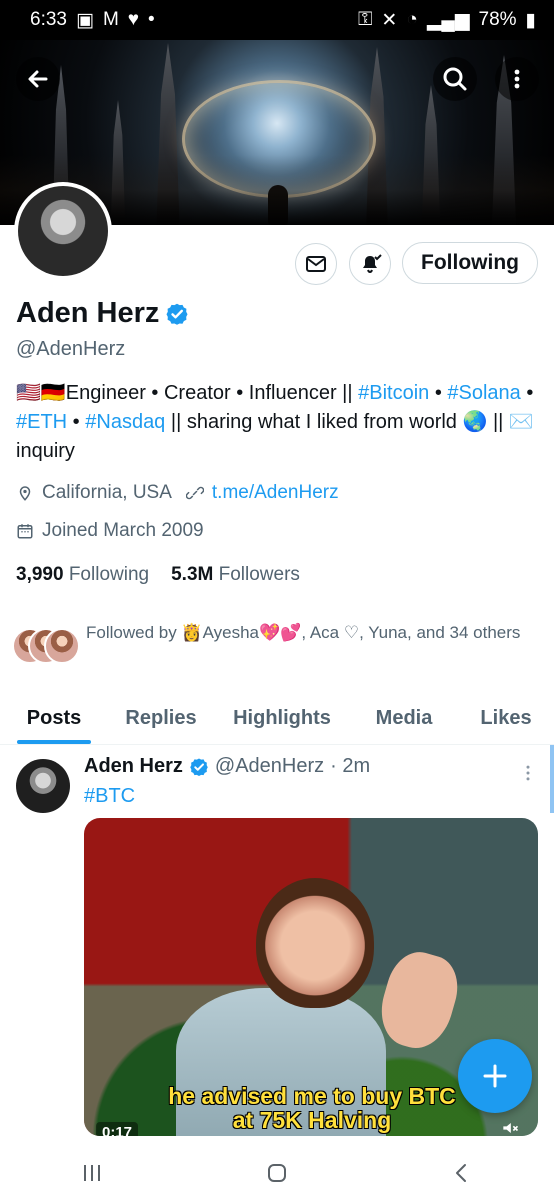  I want to click on location-icon, so click(25, 493).